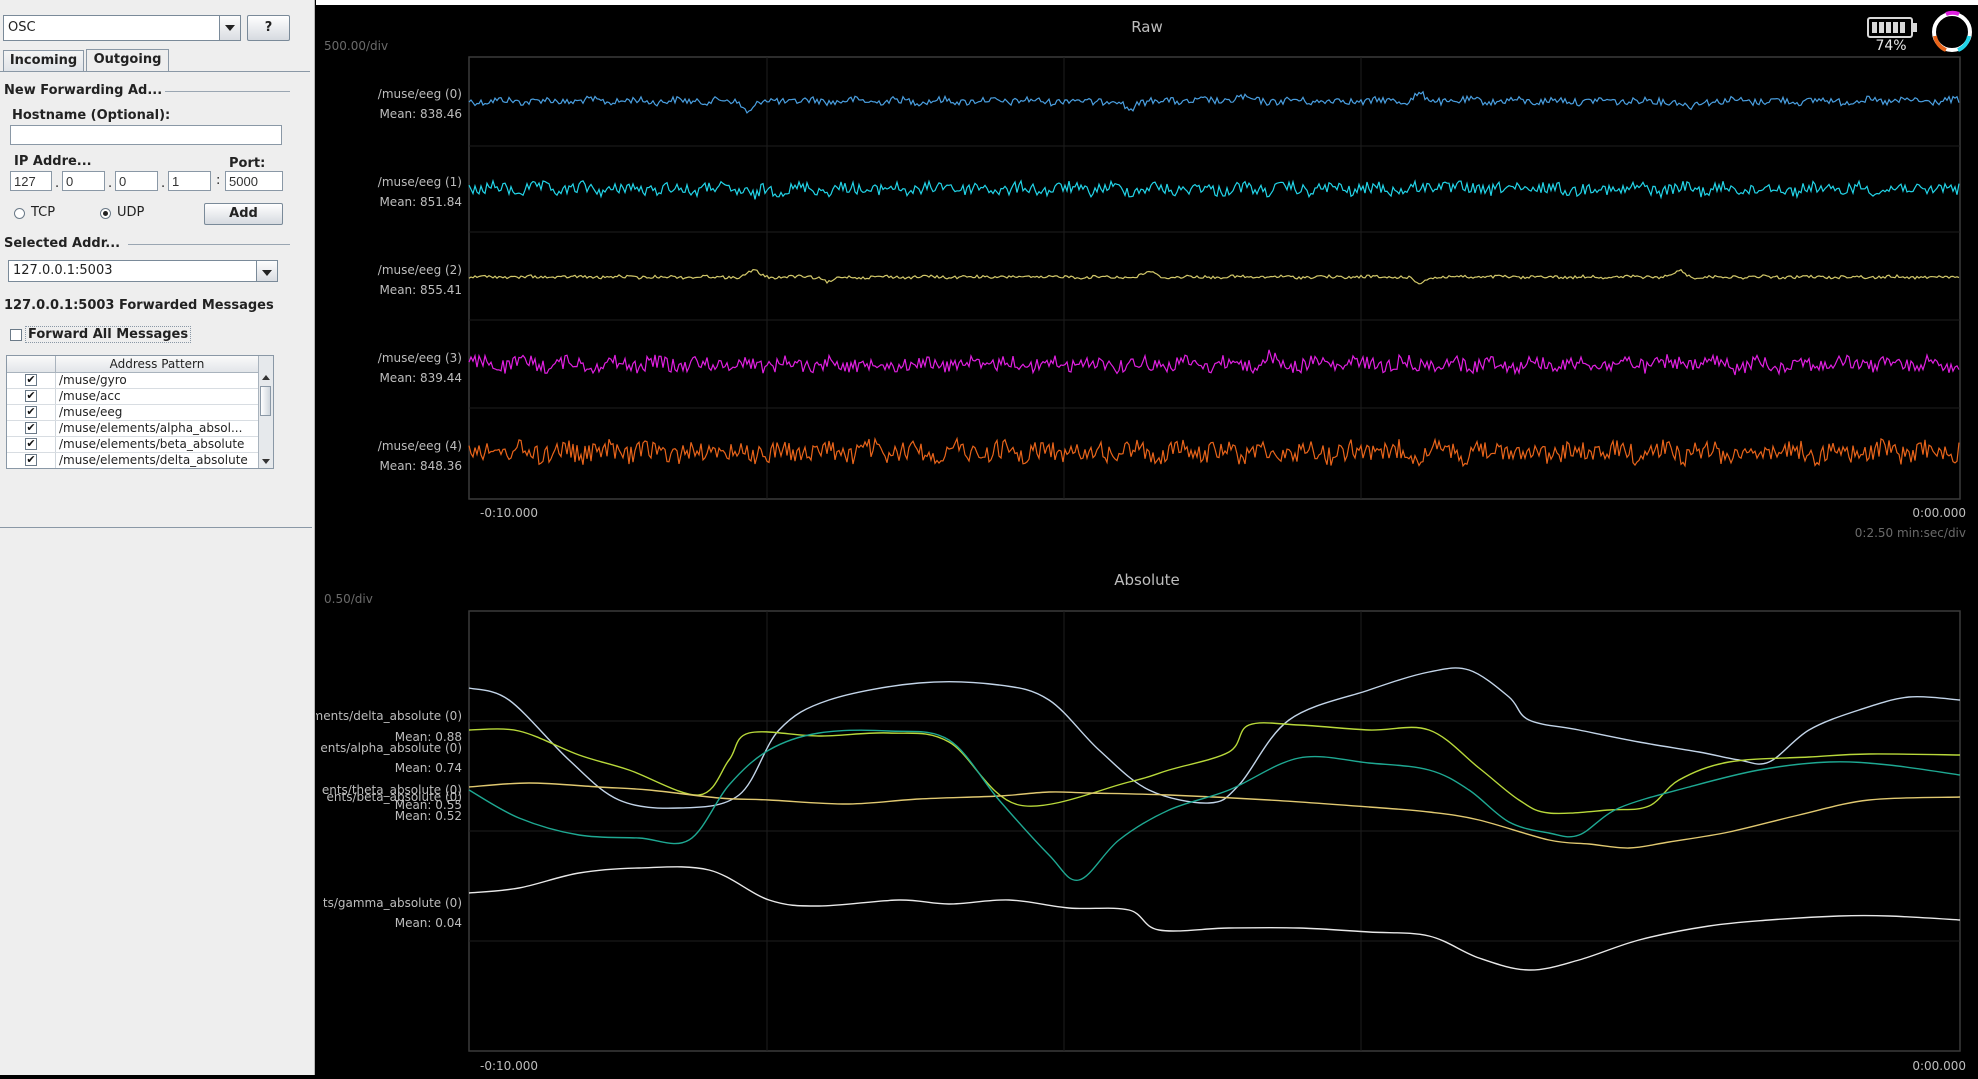  What do you see at coordinates (83, 181) in the screenshot?
I see `ip-octet-2-input` at bounding box center [83, 181].